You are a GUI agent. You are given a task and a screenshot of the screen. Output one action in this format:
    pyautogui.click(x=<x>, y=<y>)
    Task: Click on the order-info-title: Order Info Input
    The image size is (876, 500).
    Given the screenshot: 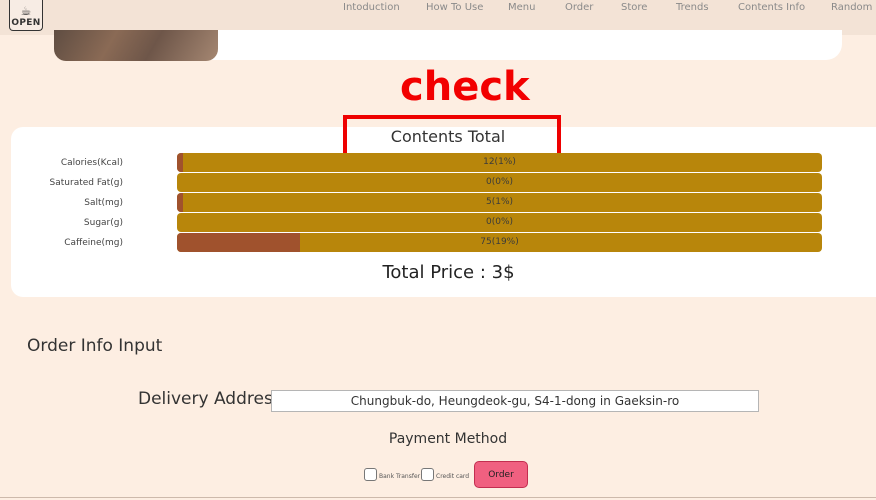 What is the action you would take?
    pyautogui.click(x=95, y=346)
    